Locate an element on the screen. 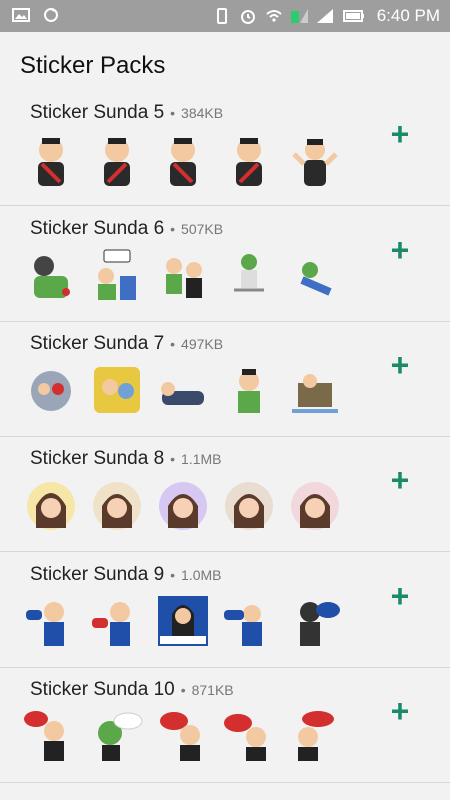 This screenshot has width=450, height=800. pack-size: 1.0MB is located at coordinates (201, 575).